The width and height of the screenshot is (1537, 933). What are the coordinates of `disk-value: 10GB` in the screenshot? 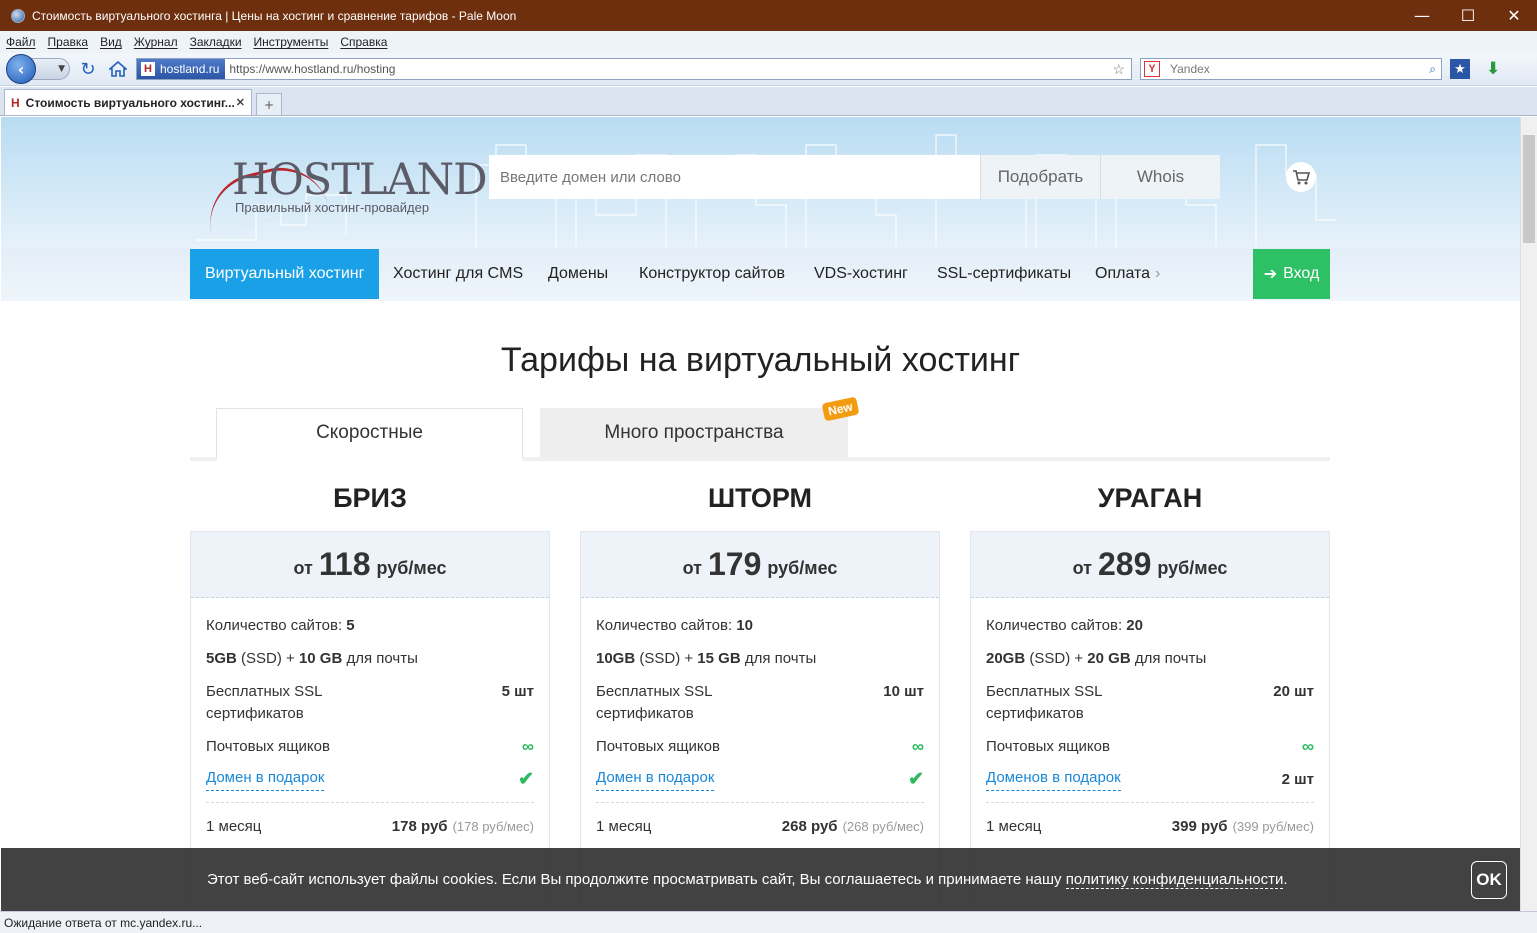 It's located at (616, 658).